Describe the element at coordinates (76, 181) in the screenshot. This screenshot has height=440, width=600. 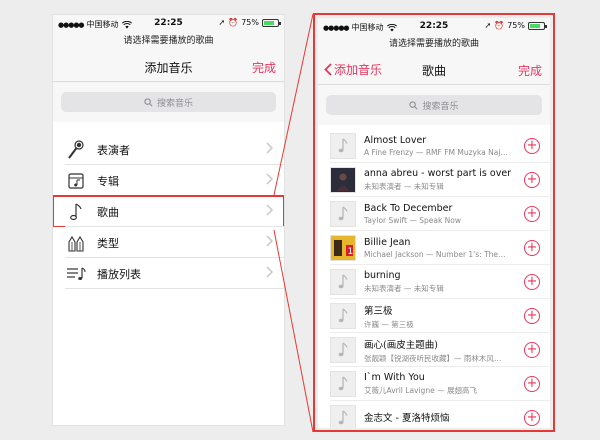
I see `album-icon` at that location.